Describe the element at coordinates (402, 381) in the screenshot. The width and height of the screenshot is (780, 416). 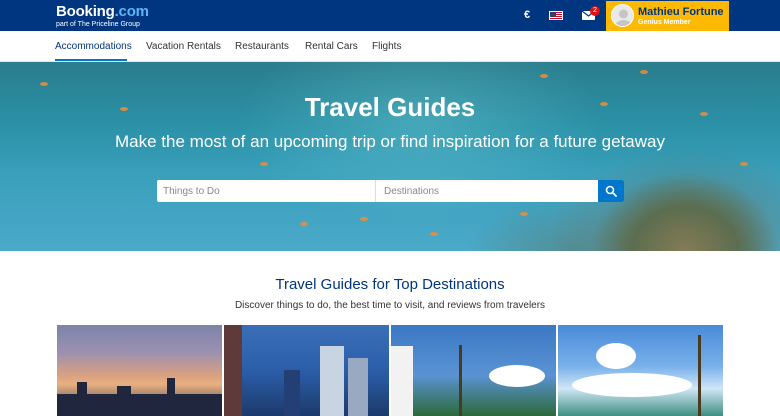
I see `hotel-building-image` at that location.